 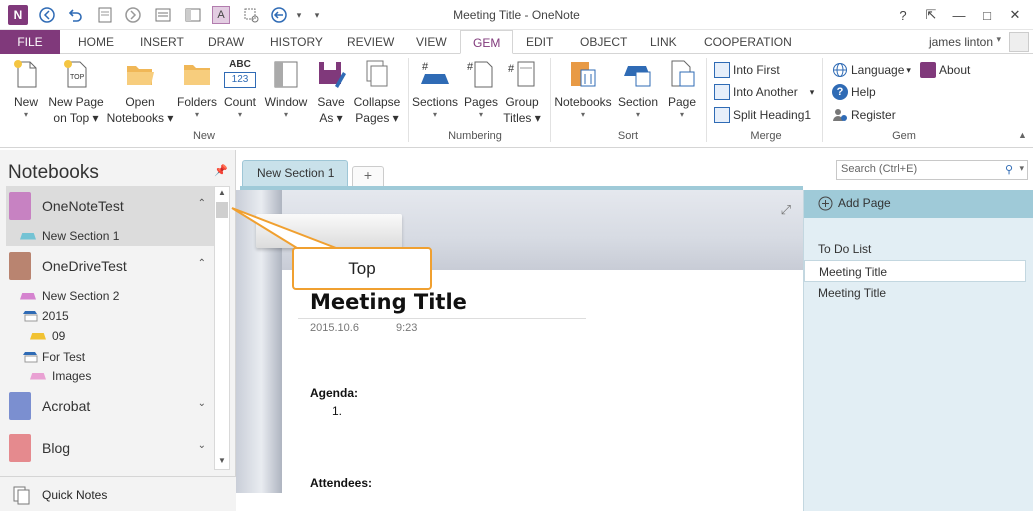 I want to click on add-page-button: Add Page, so click(x=918, y=204).